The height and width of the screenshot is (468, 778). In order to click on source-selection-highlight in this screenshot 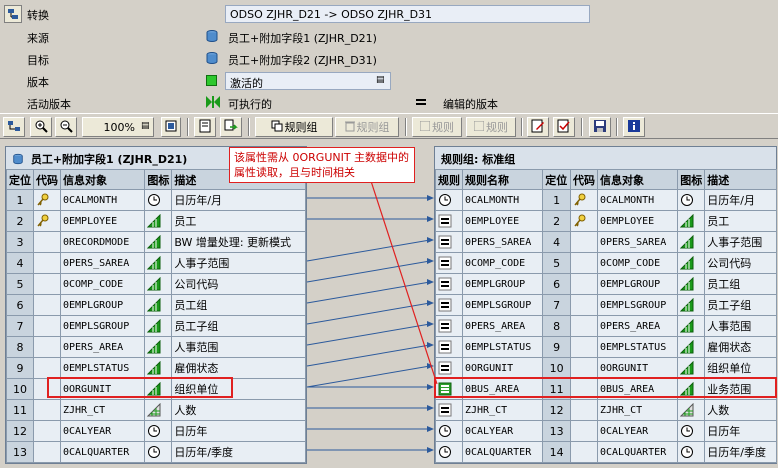, I will do `click(140, 387)`.